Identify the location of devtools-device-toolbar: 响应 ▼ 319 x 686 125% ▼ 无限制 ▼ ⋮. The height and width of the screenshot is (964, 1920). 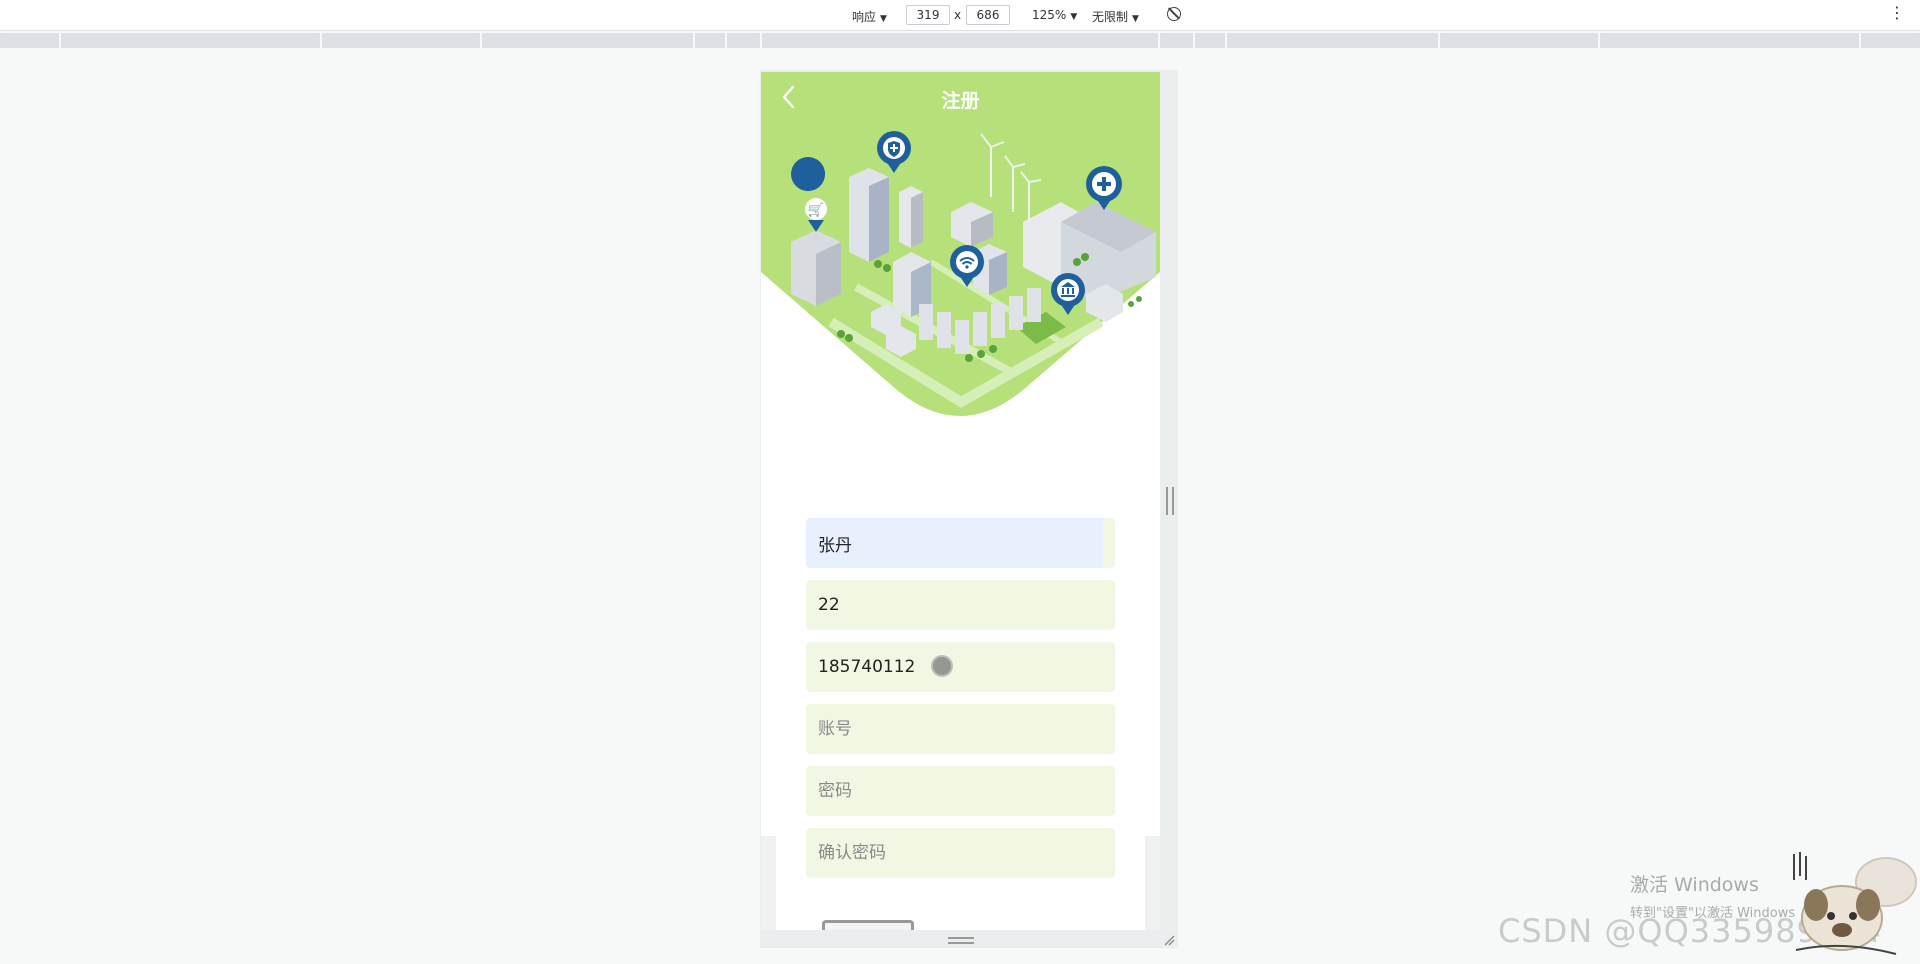
(960, 15).